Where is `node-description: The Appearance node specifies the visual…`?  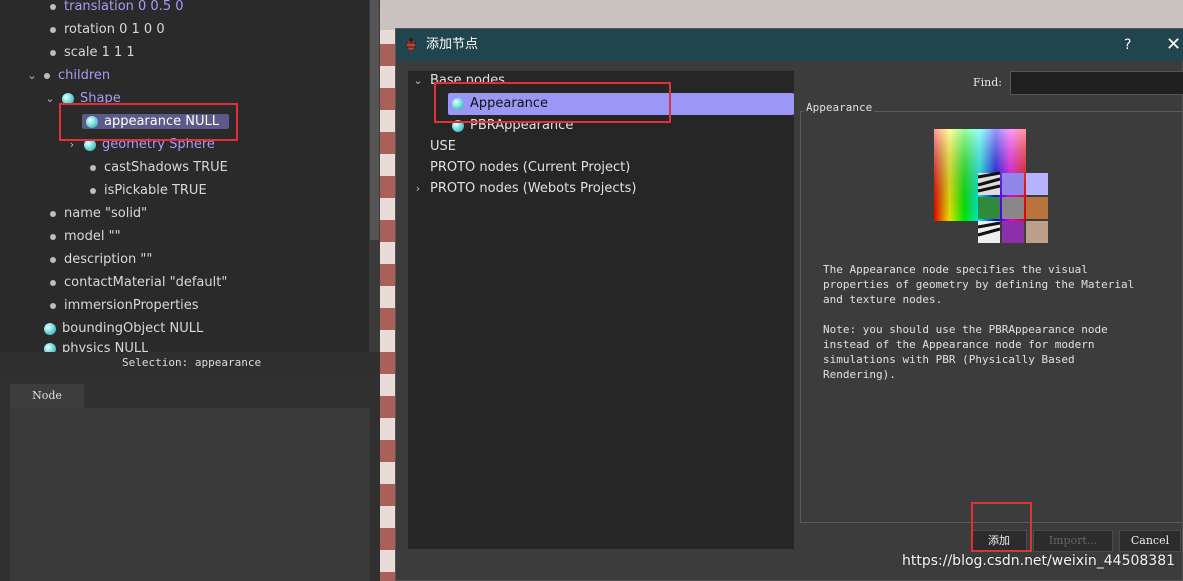 node-description: The Appearance node specifies the visual… is located at coordinates (979, 322).